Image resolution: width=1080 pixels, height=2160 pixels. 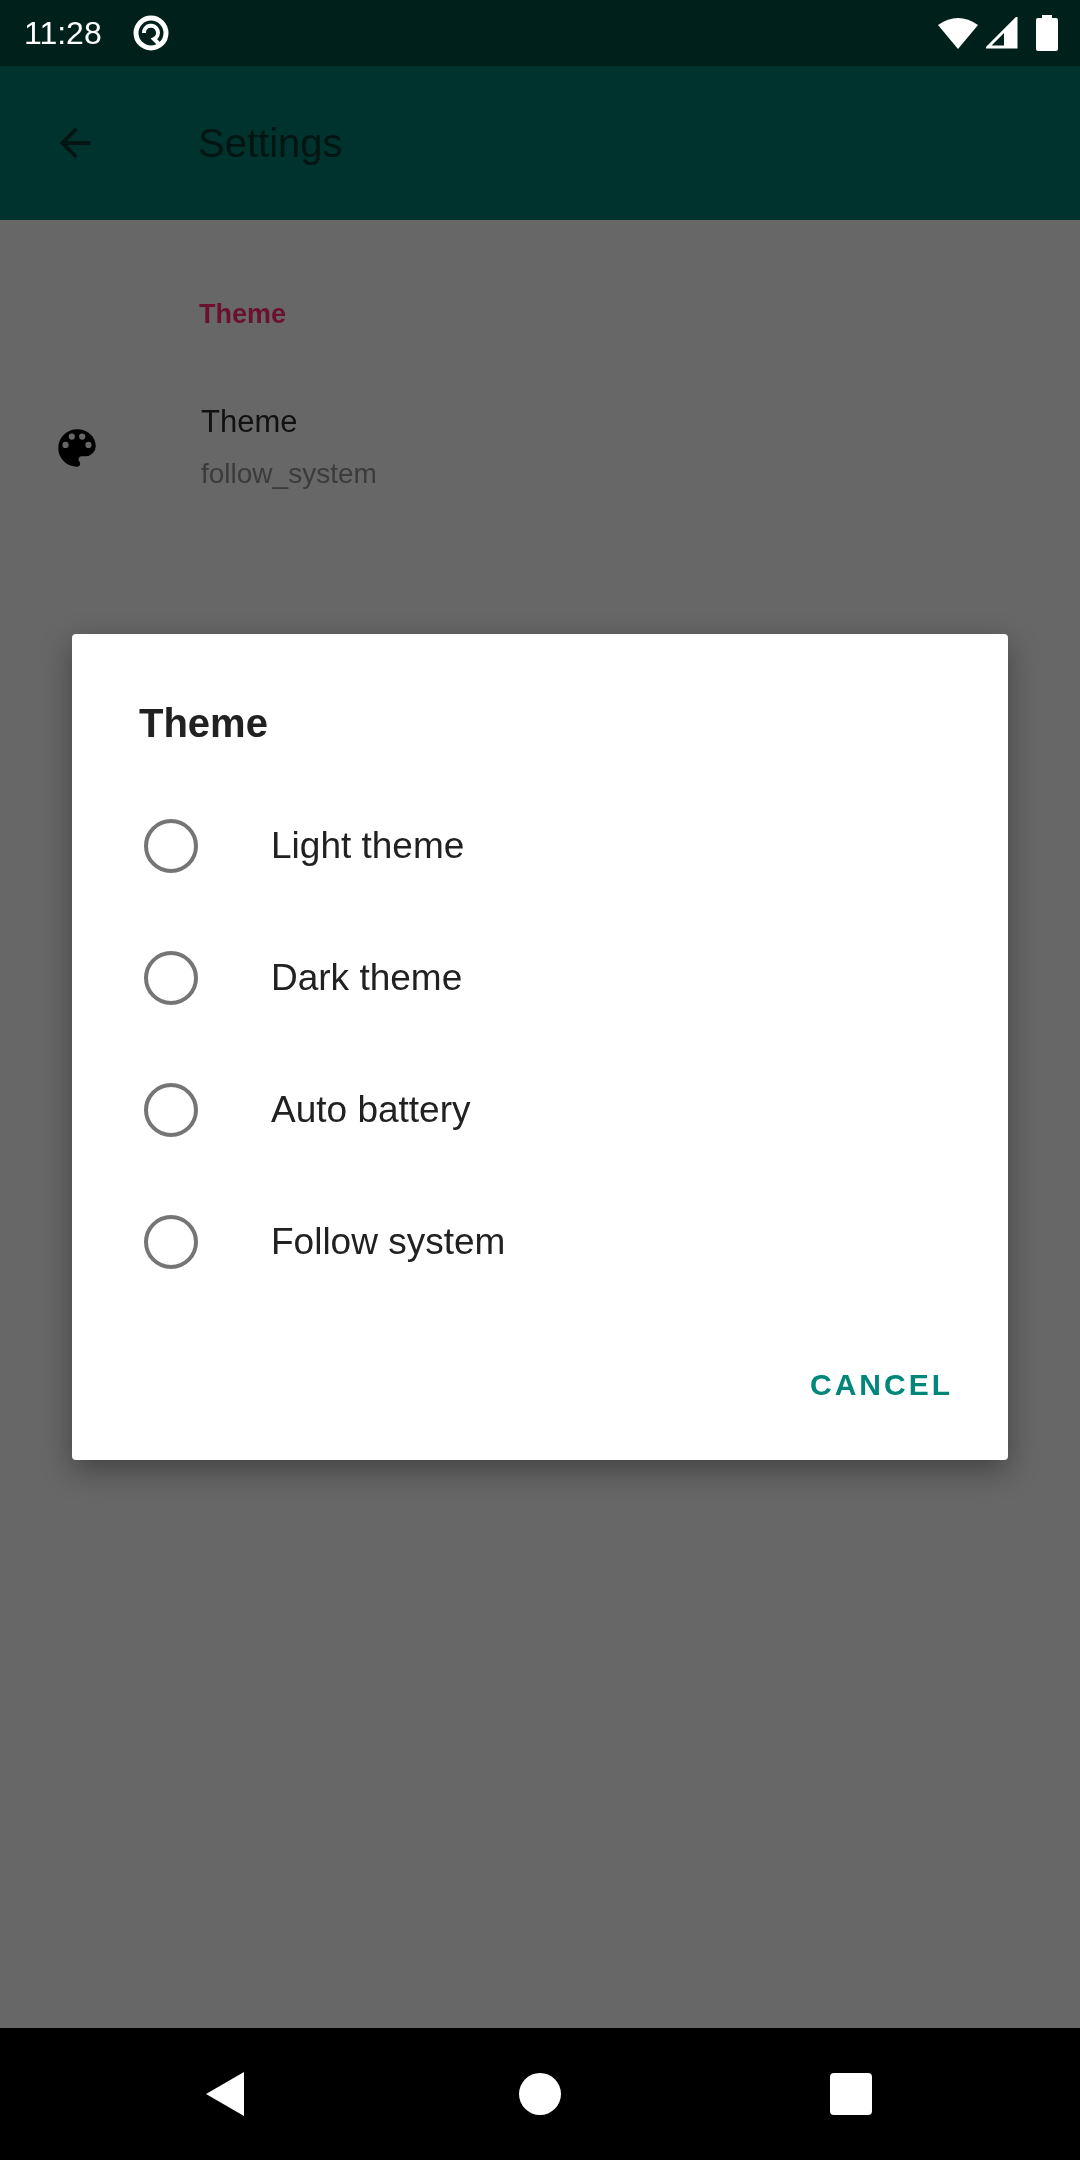 What do you see at coordinates (388, 1242) in the screenshot?
I see `option-label: Follow system` at bounding box center [388, 1242].